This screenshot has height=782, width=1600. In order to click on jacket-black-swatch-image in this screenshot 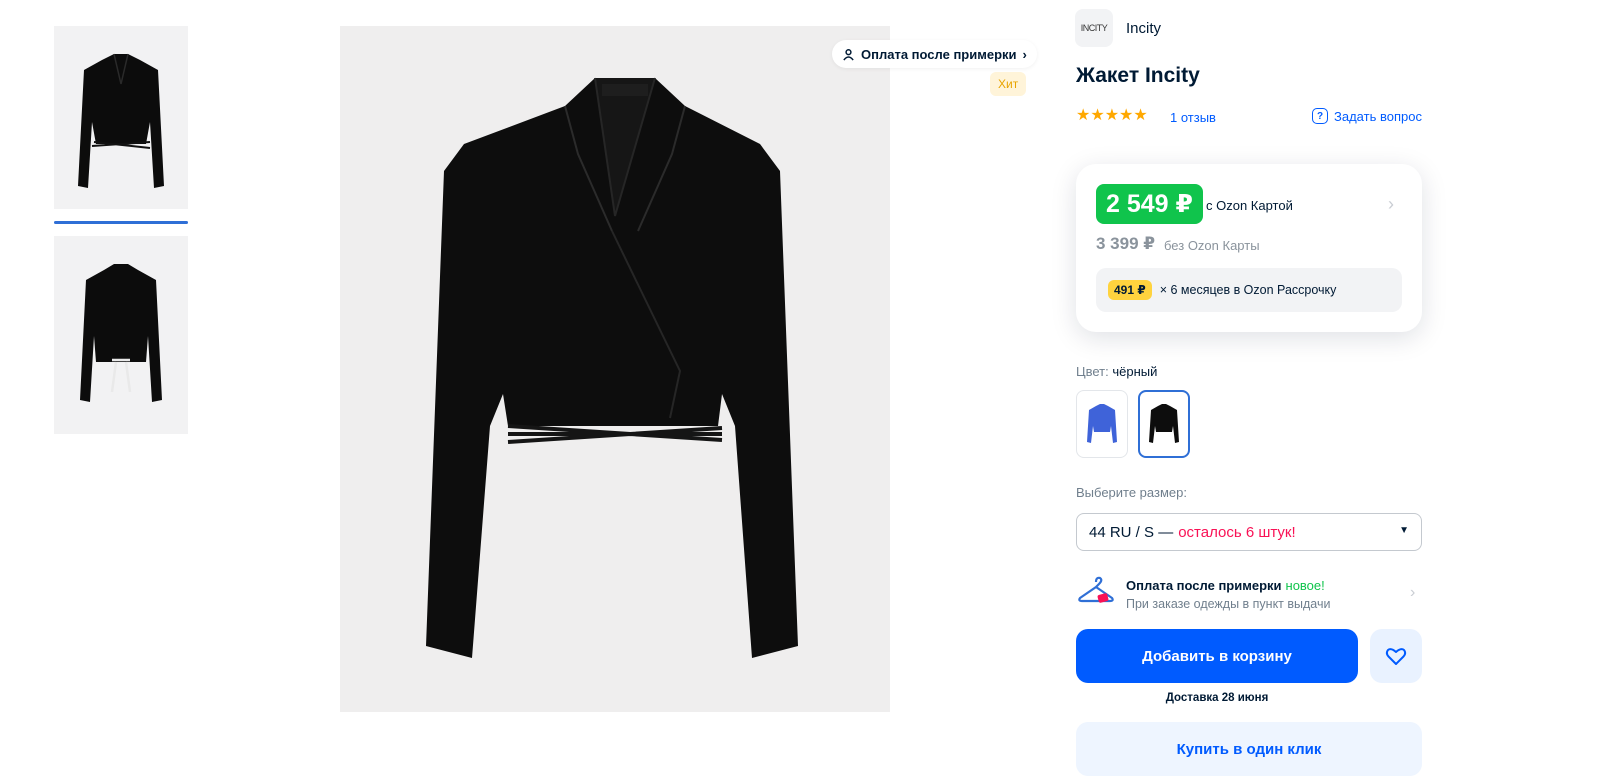, I will do `click(1164, 423)`.